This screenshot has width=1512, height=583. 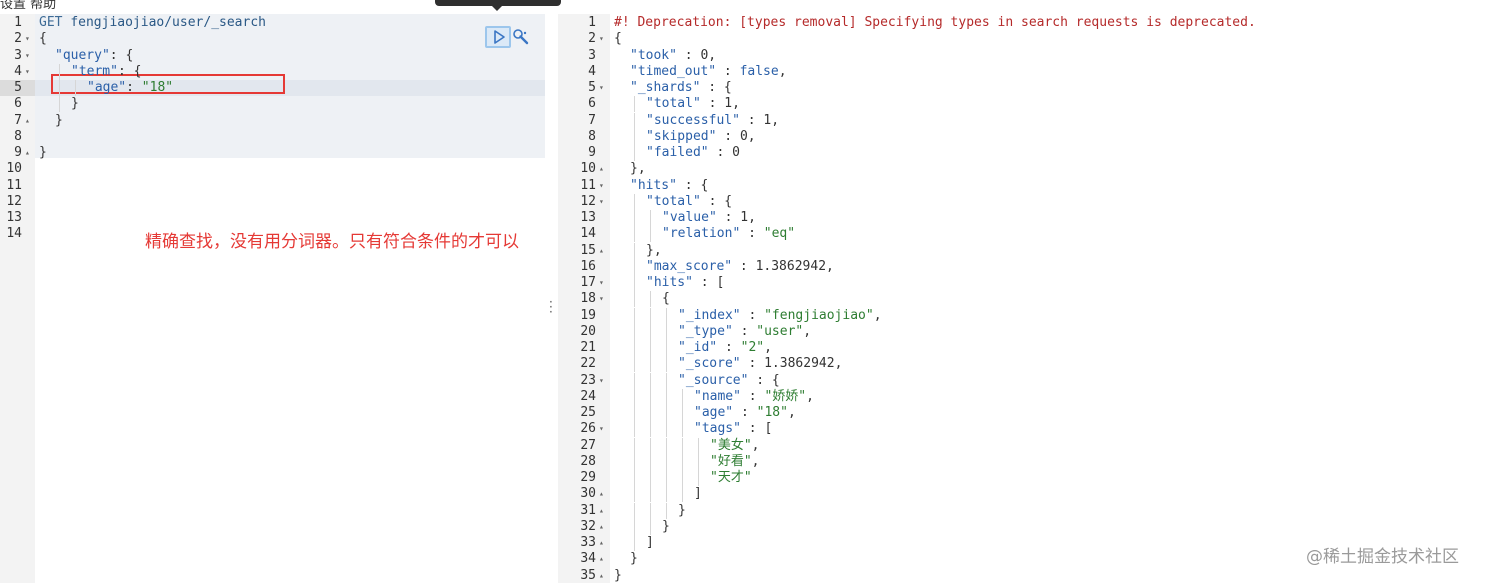 What do you see at coordinates (18, 87) in the screenshot?
I see `line-number: 5` at bounding box center [18, 87].